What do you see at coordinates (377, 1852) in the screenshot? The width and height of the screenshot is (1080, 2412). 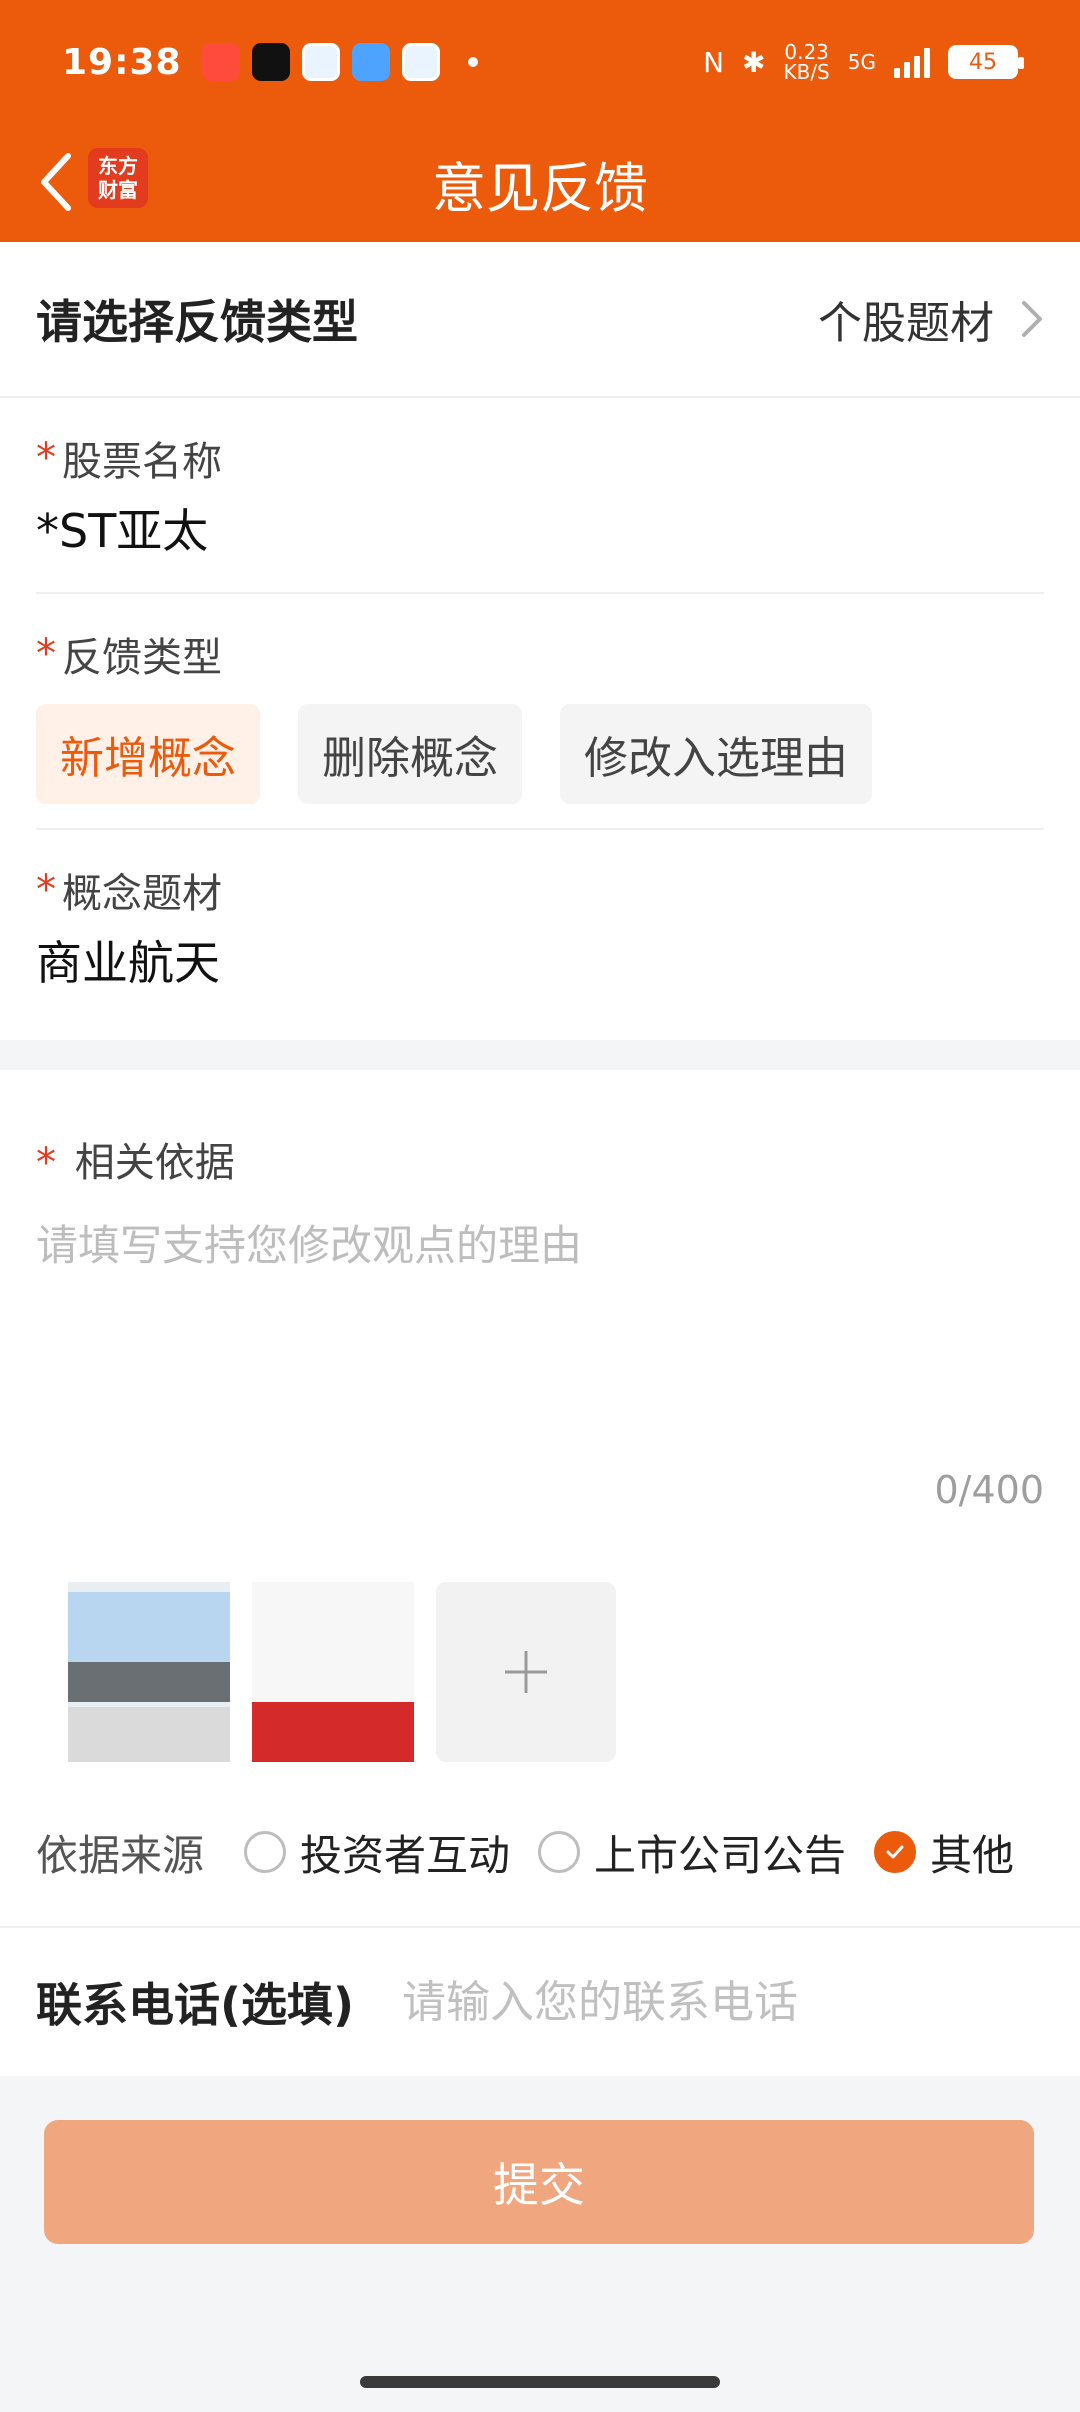 I see `source-option-investor: 投资者互动` at bounding box center [377, 1852].